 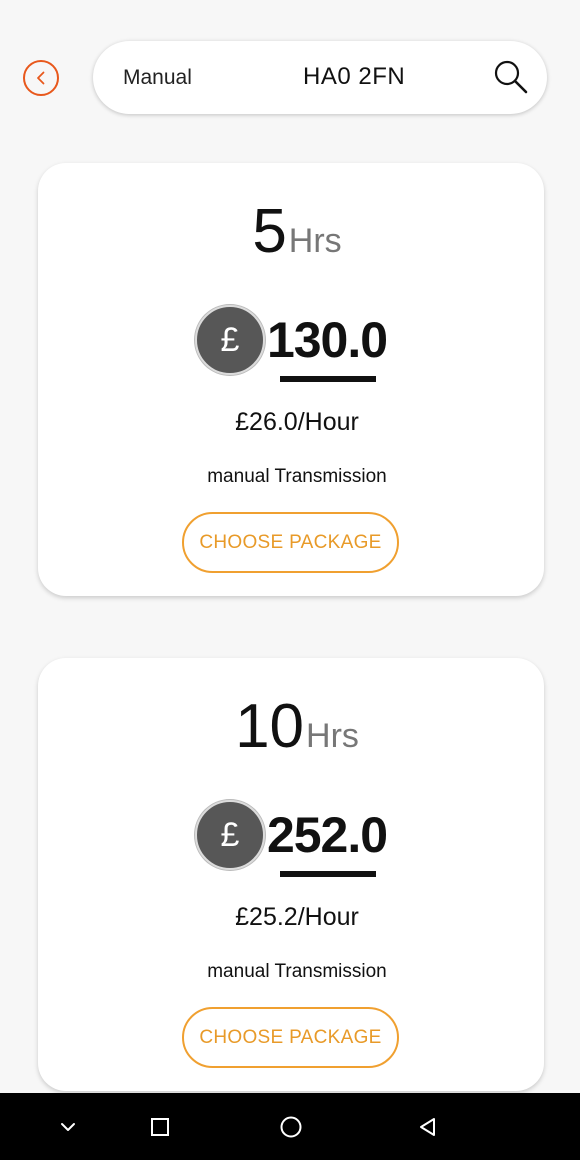 I want to click on package-duration: 5 Hrs, so click(x=291, y=232).